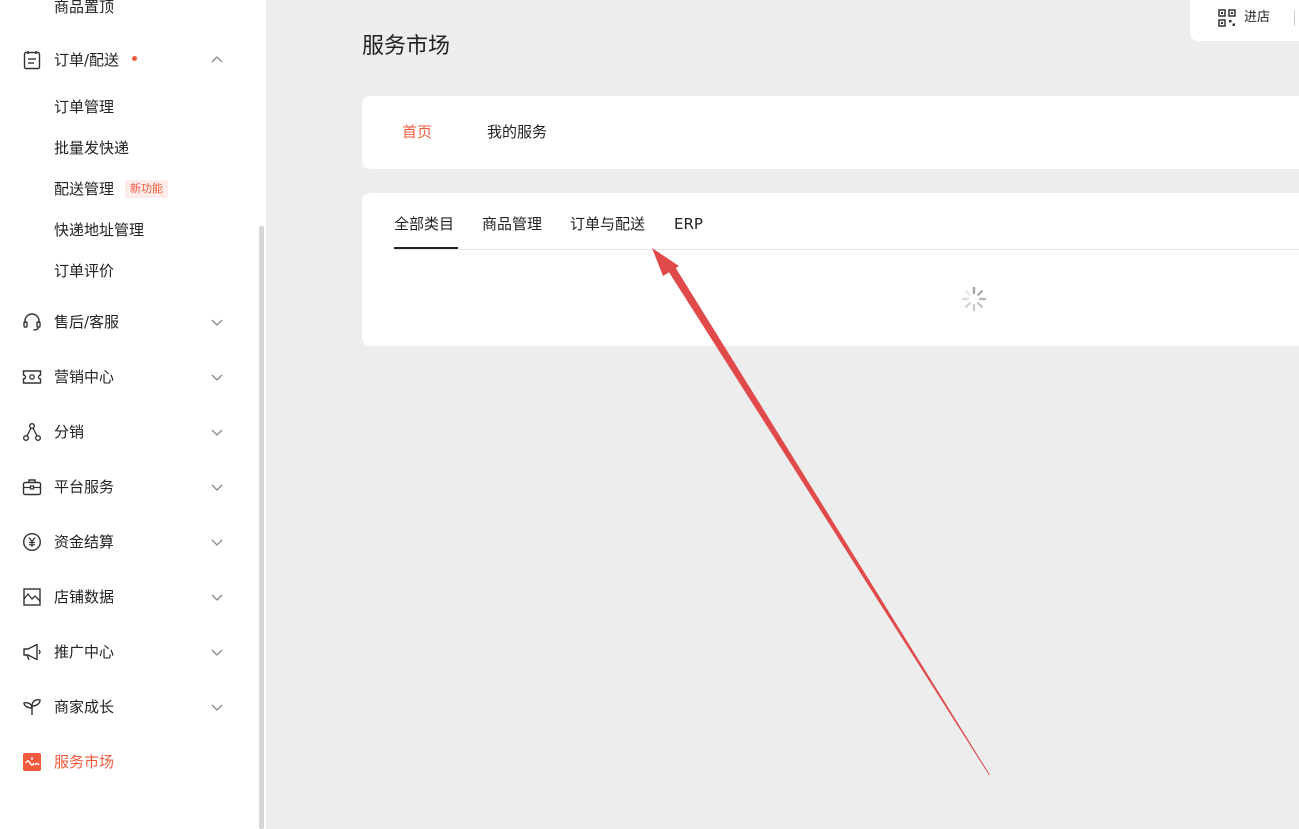  I want to click on divider, so click(1294, 18).